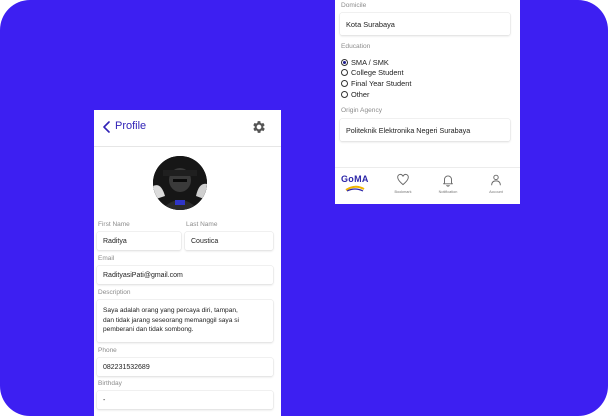  I want to click on app-bar: Profile, so click(187, 128).